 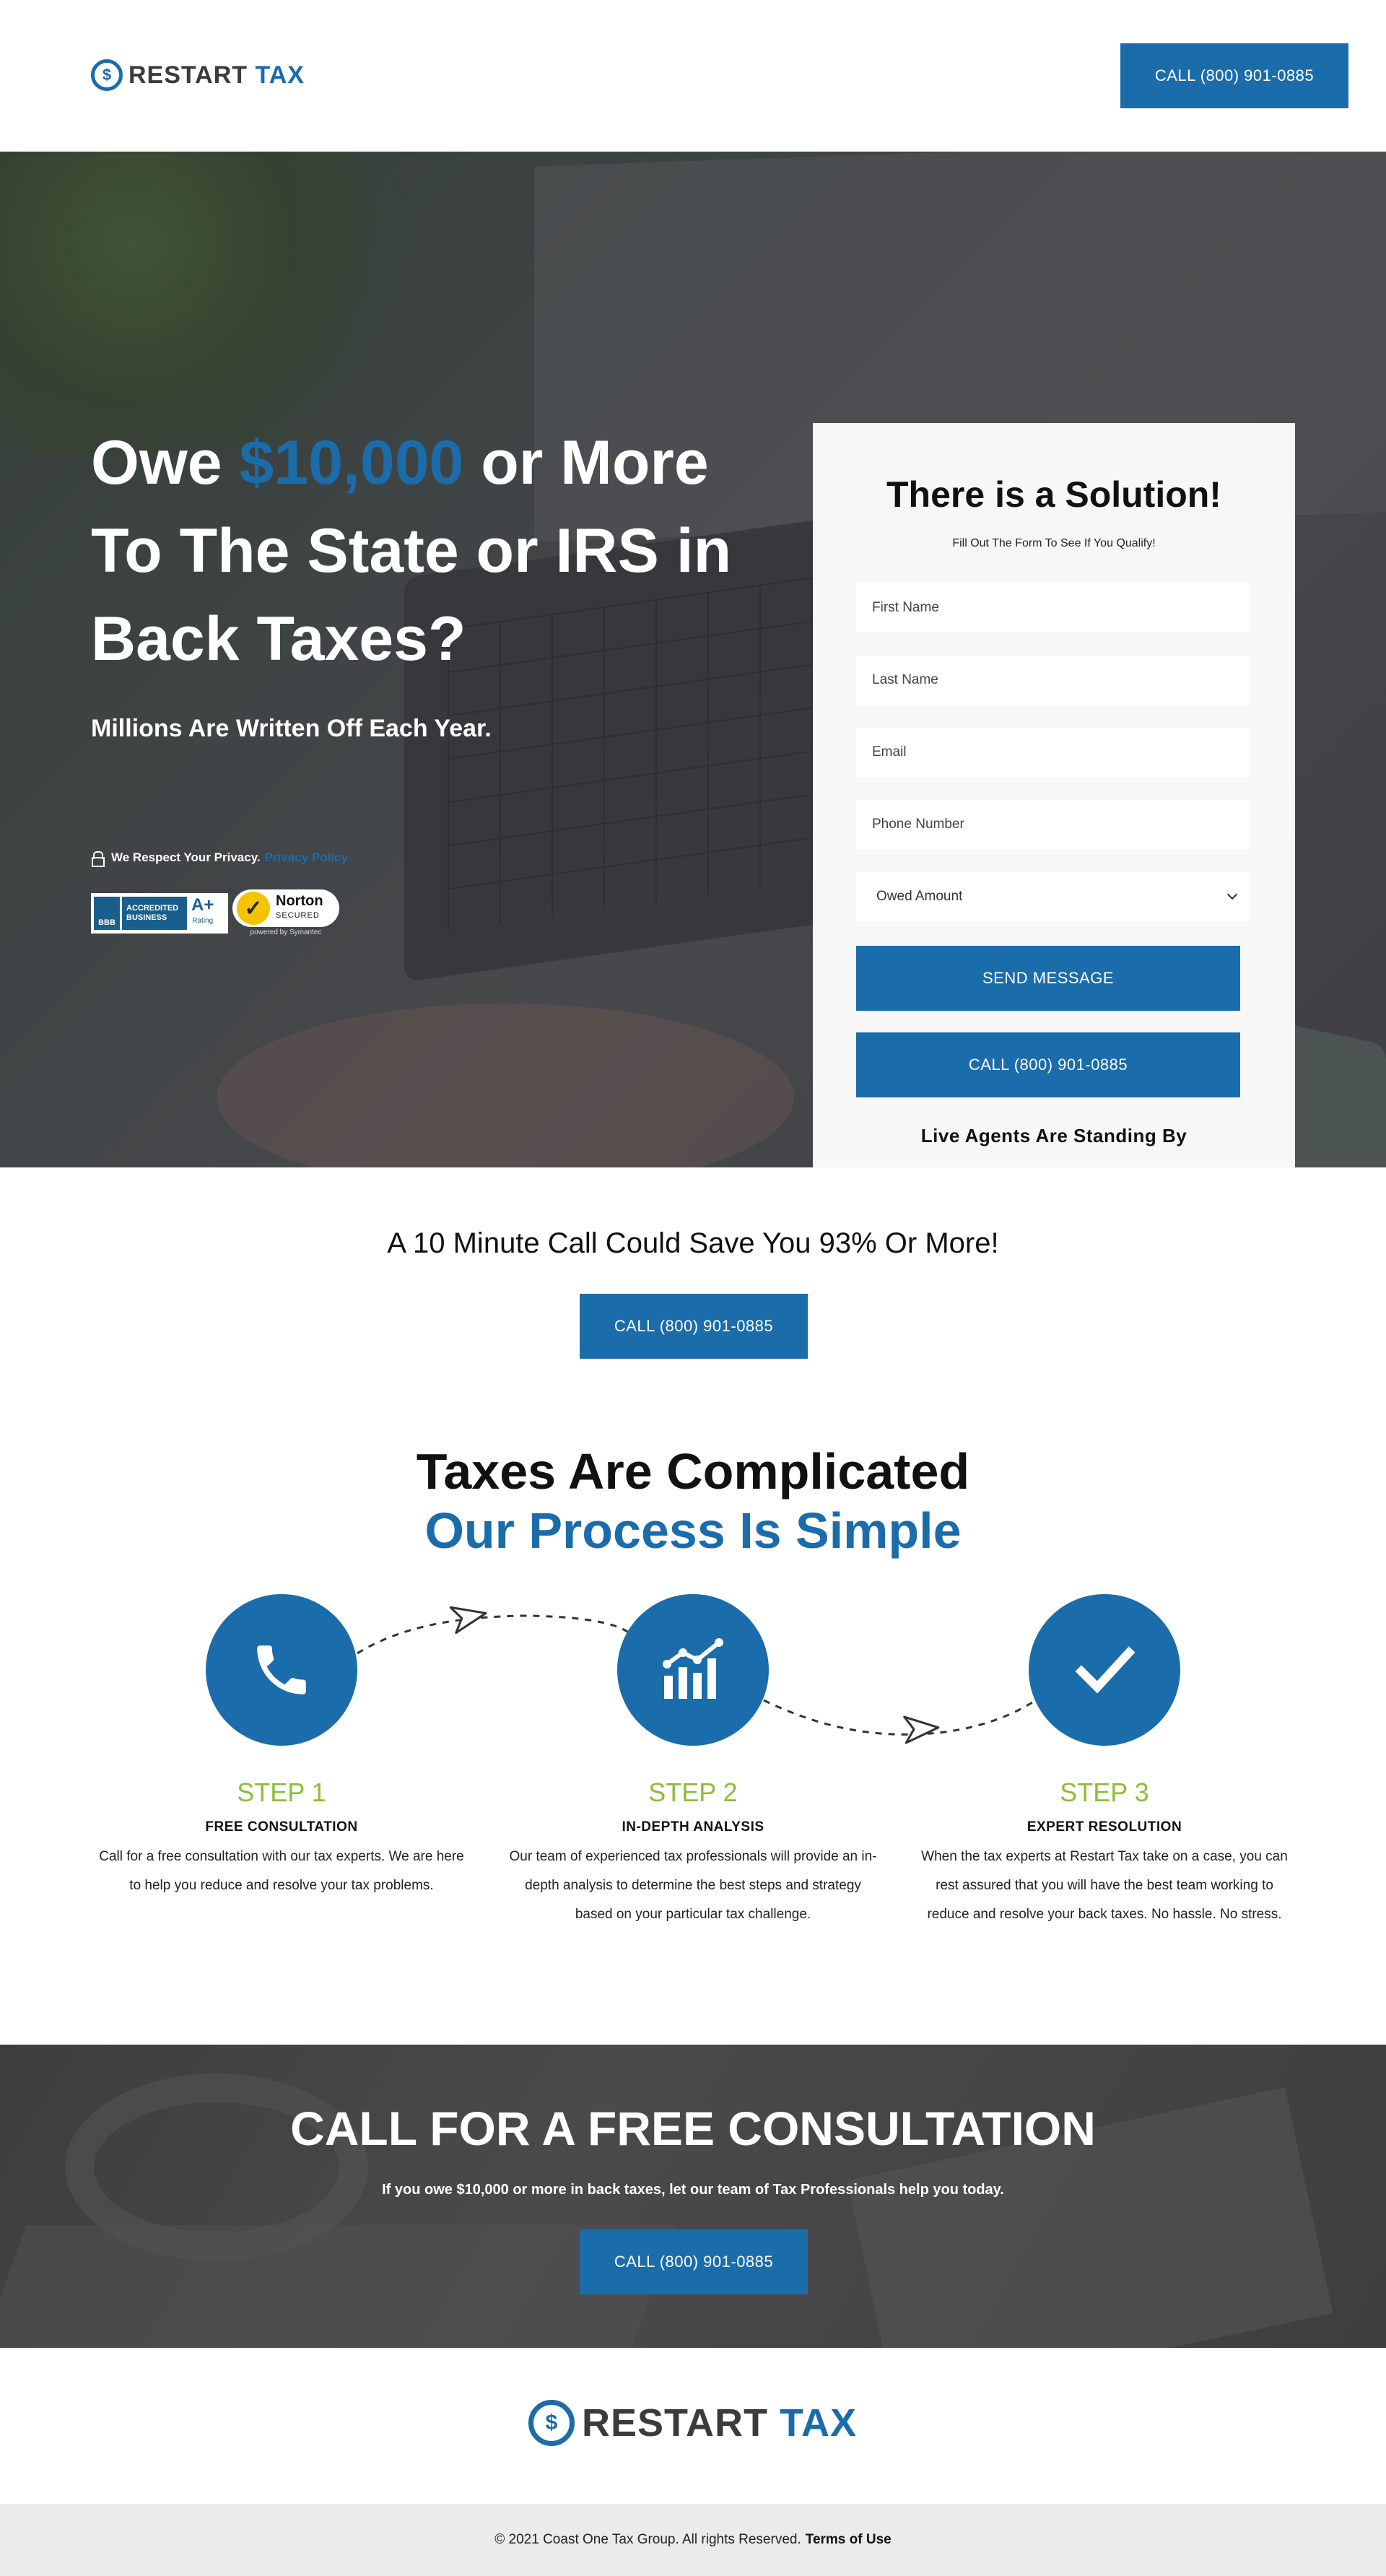 I want to click on checkmark-icon, so click(x=1105, y=1670).